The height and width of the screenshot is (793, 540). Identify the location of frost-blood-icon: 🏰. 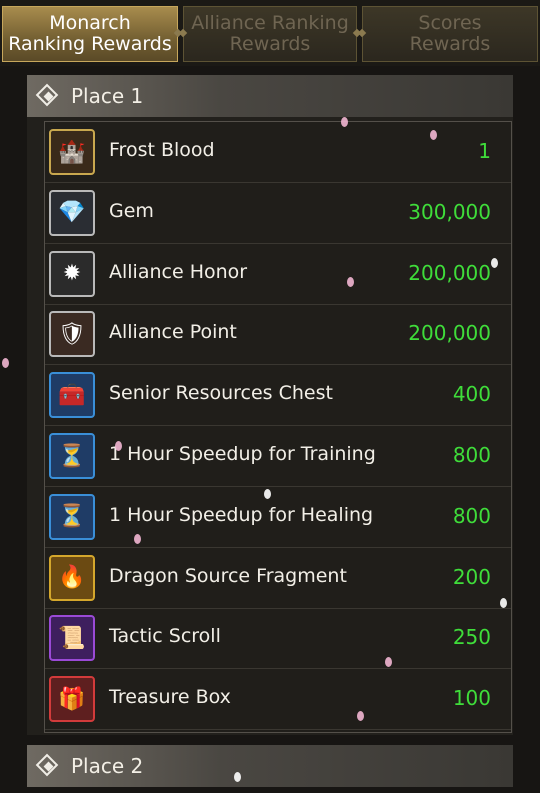
(72, 152).